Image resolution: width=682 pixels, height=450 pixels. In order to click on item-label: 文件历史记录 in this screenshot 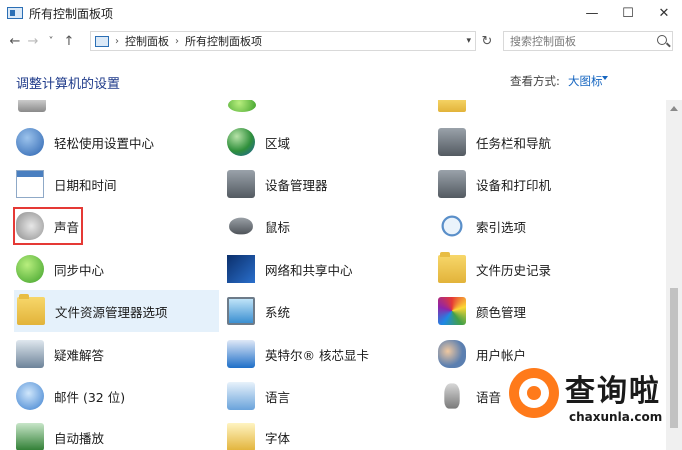, I will do `click(514, 270)`.